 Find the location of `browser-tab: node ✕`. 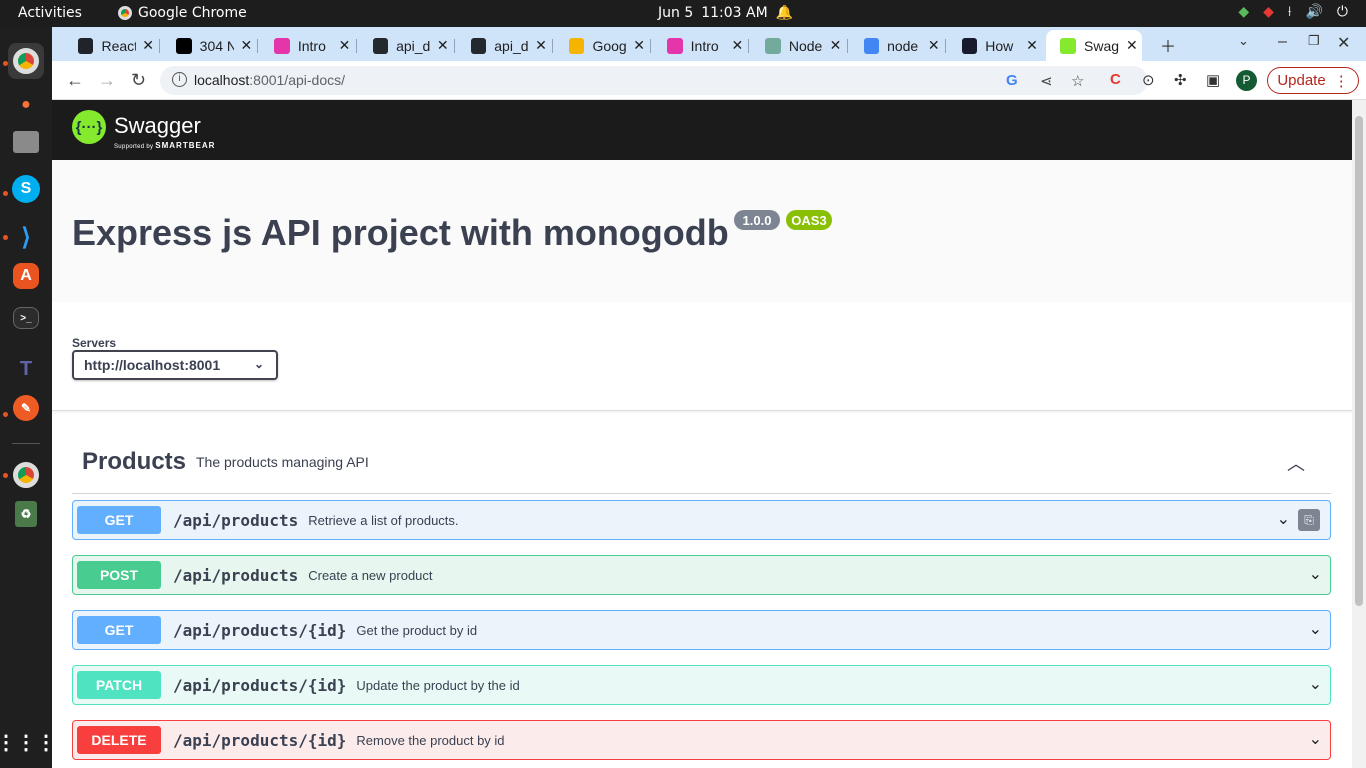

browser-tab: node ✕ is located at coordinates (895, 45).